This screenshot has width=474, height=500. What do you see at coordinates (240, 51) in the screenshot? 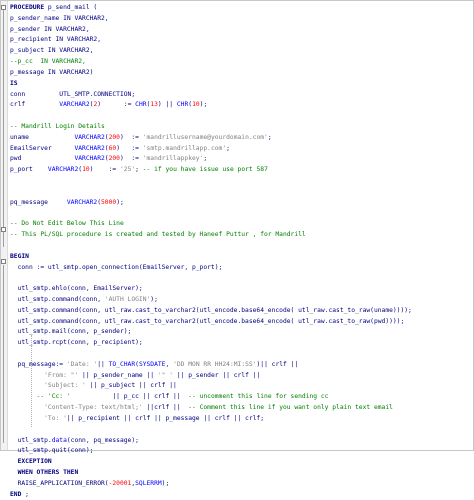
I see `code-line: p_subject IN VARCHAR2,` at bounding box center [240, 51].